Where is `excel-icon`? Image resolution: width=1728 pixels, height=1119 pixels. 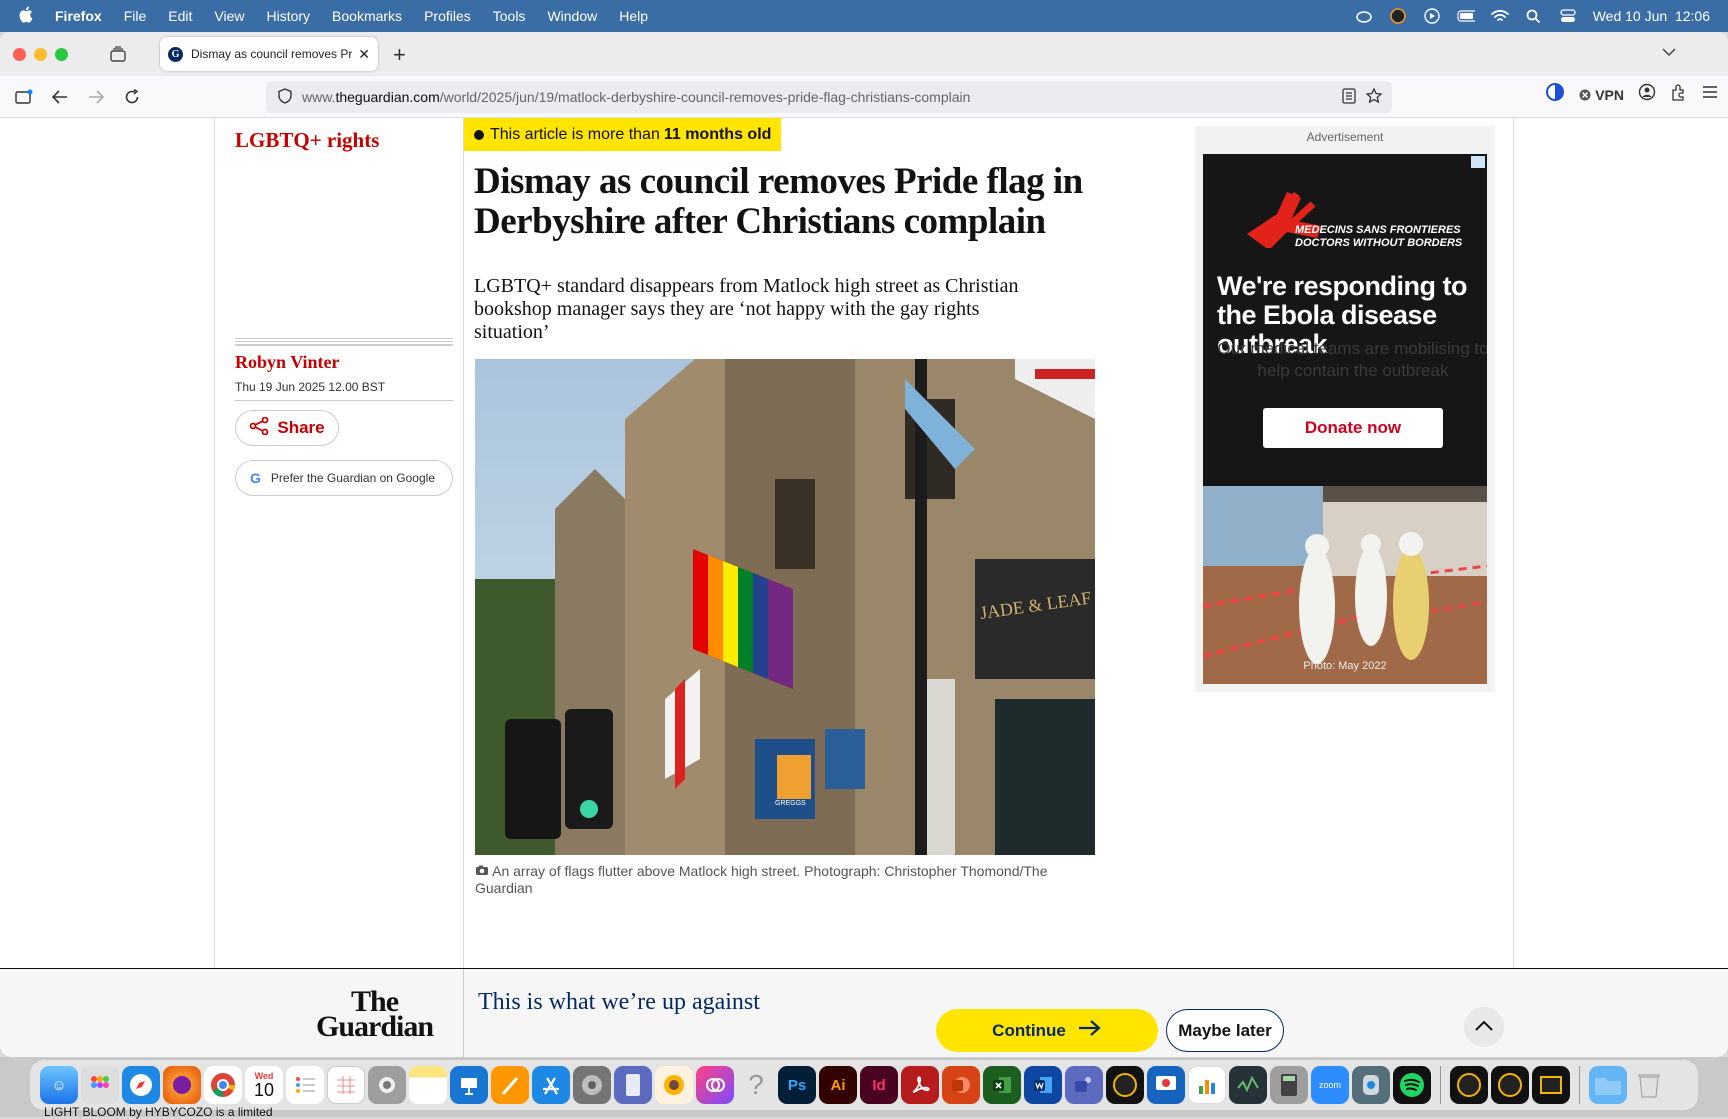
excel-icon is located at coordinates (1002, 1085).